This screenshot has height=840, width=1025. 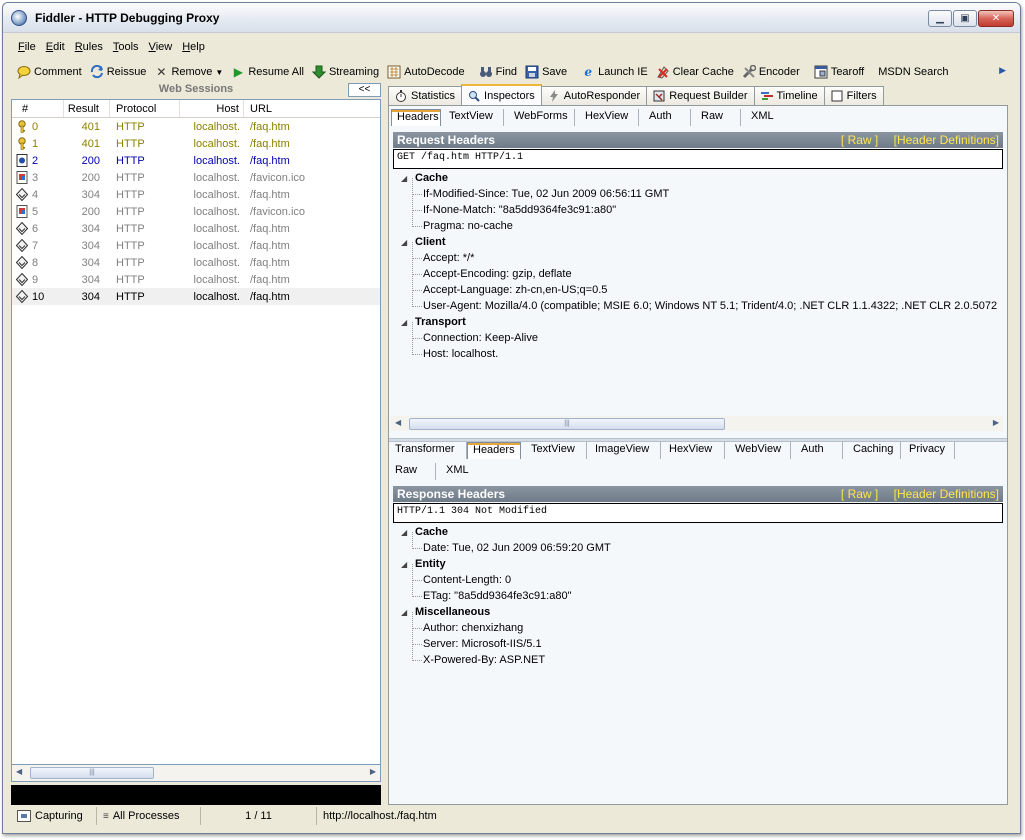 I want to click on column-header-host: Host, so click(x=212, y=108).